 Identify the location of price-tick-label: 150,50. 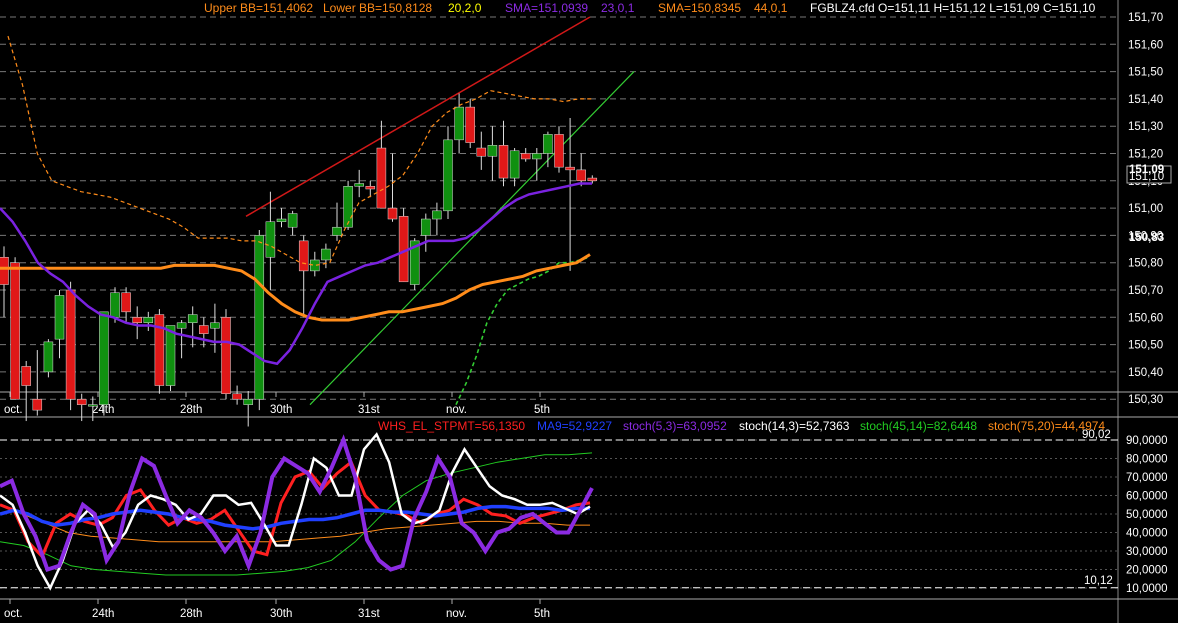
(1145, 346).